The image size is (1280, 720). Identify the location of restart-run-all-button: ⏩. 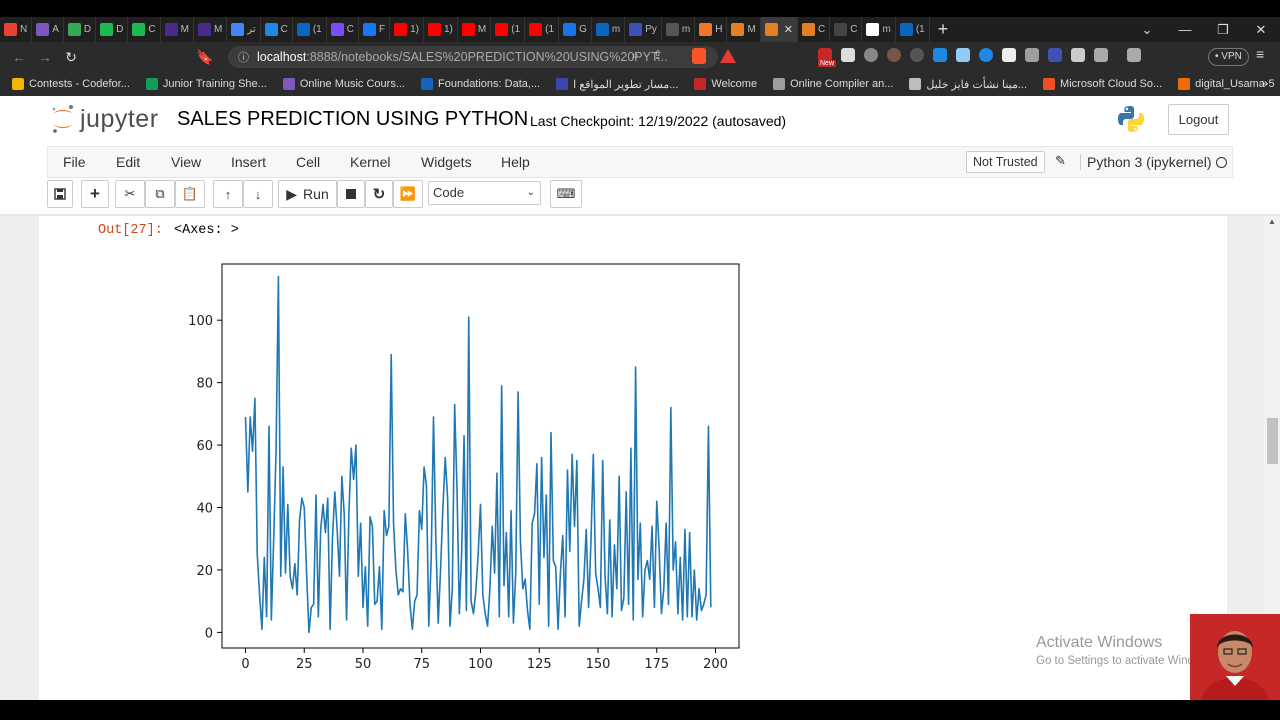
(408, 194).